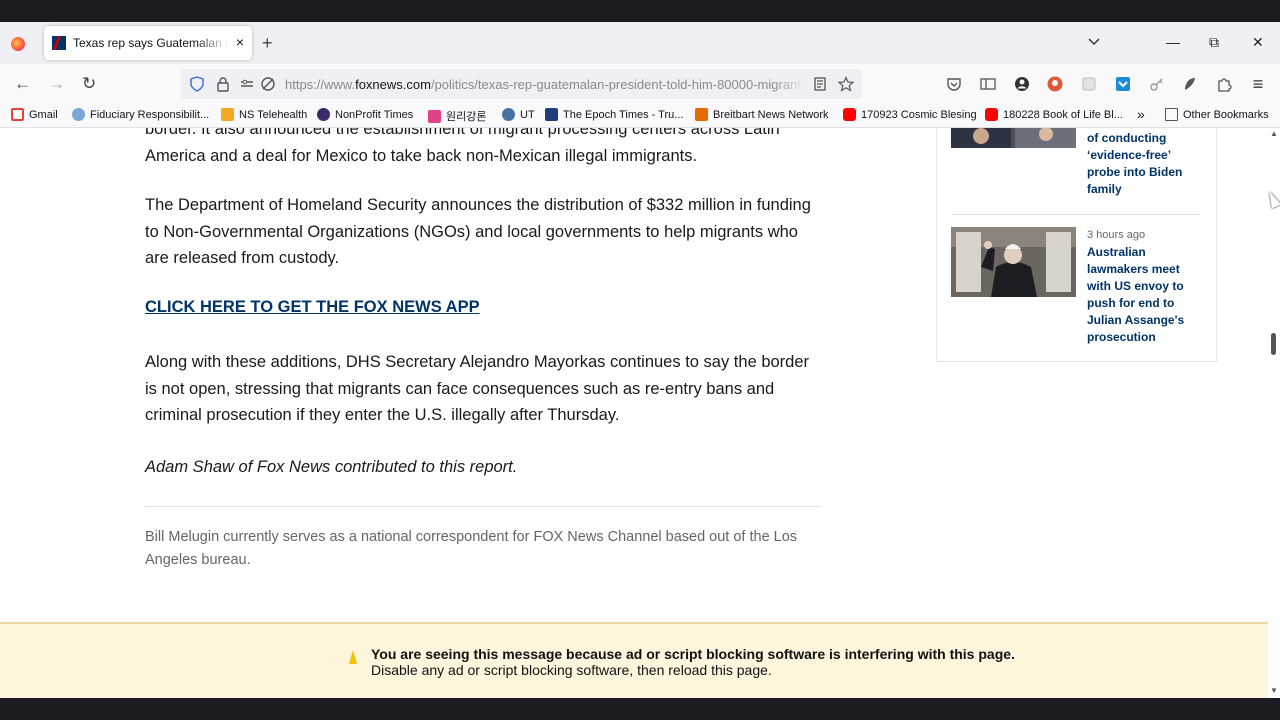  Describe the element at coordinates (1274, 133) in the screenshot. I see `scroll-up-arrow-icon: ▲` at that location.